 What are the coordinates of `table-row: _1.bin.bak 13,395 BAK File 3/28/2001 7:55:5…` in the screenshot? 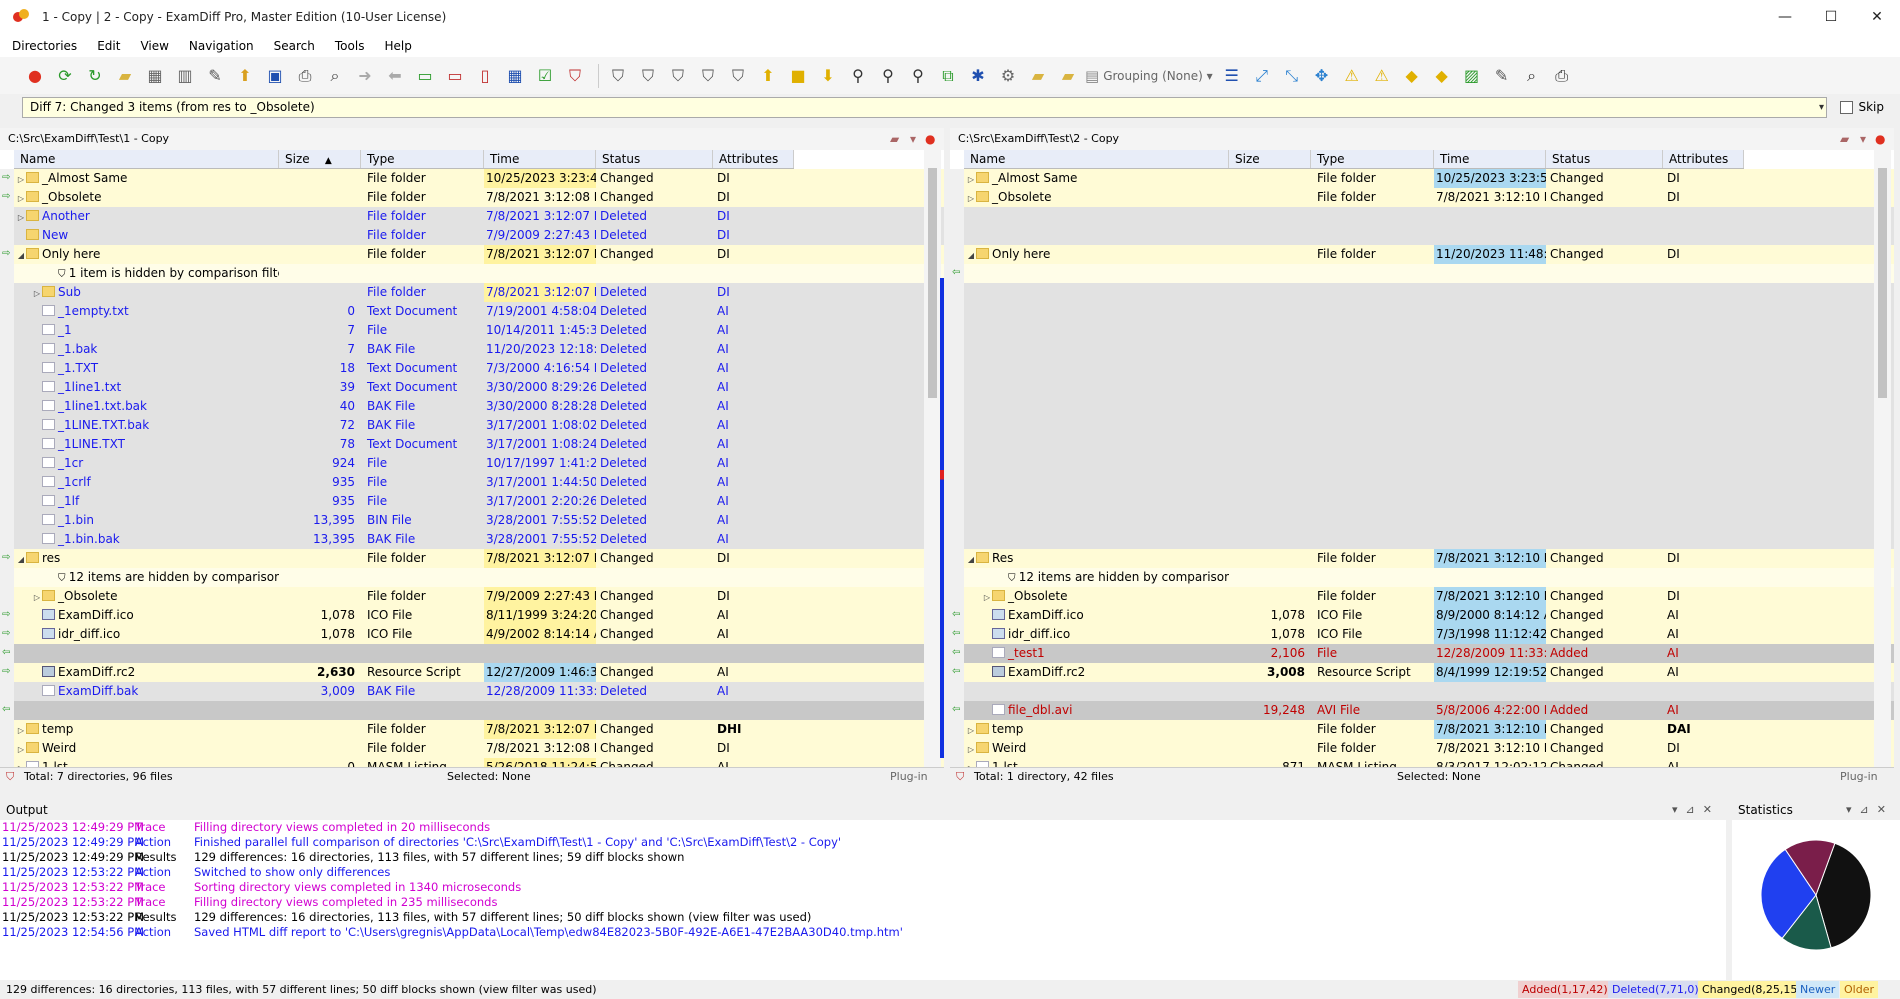 It's located at (472, 539).